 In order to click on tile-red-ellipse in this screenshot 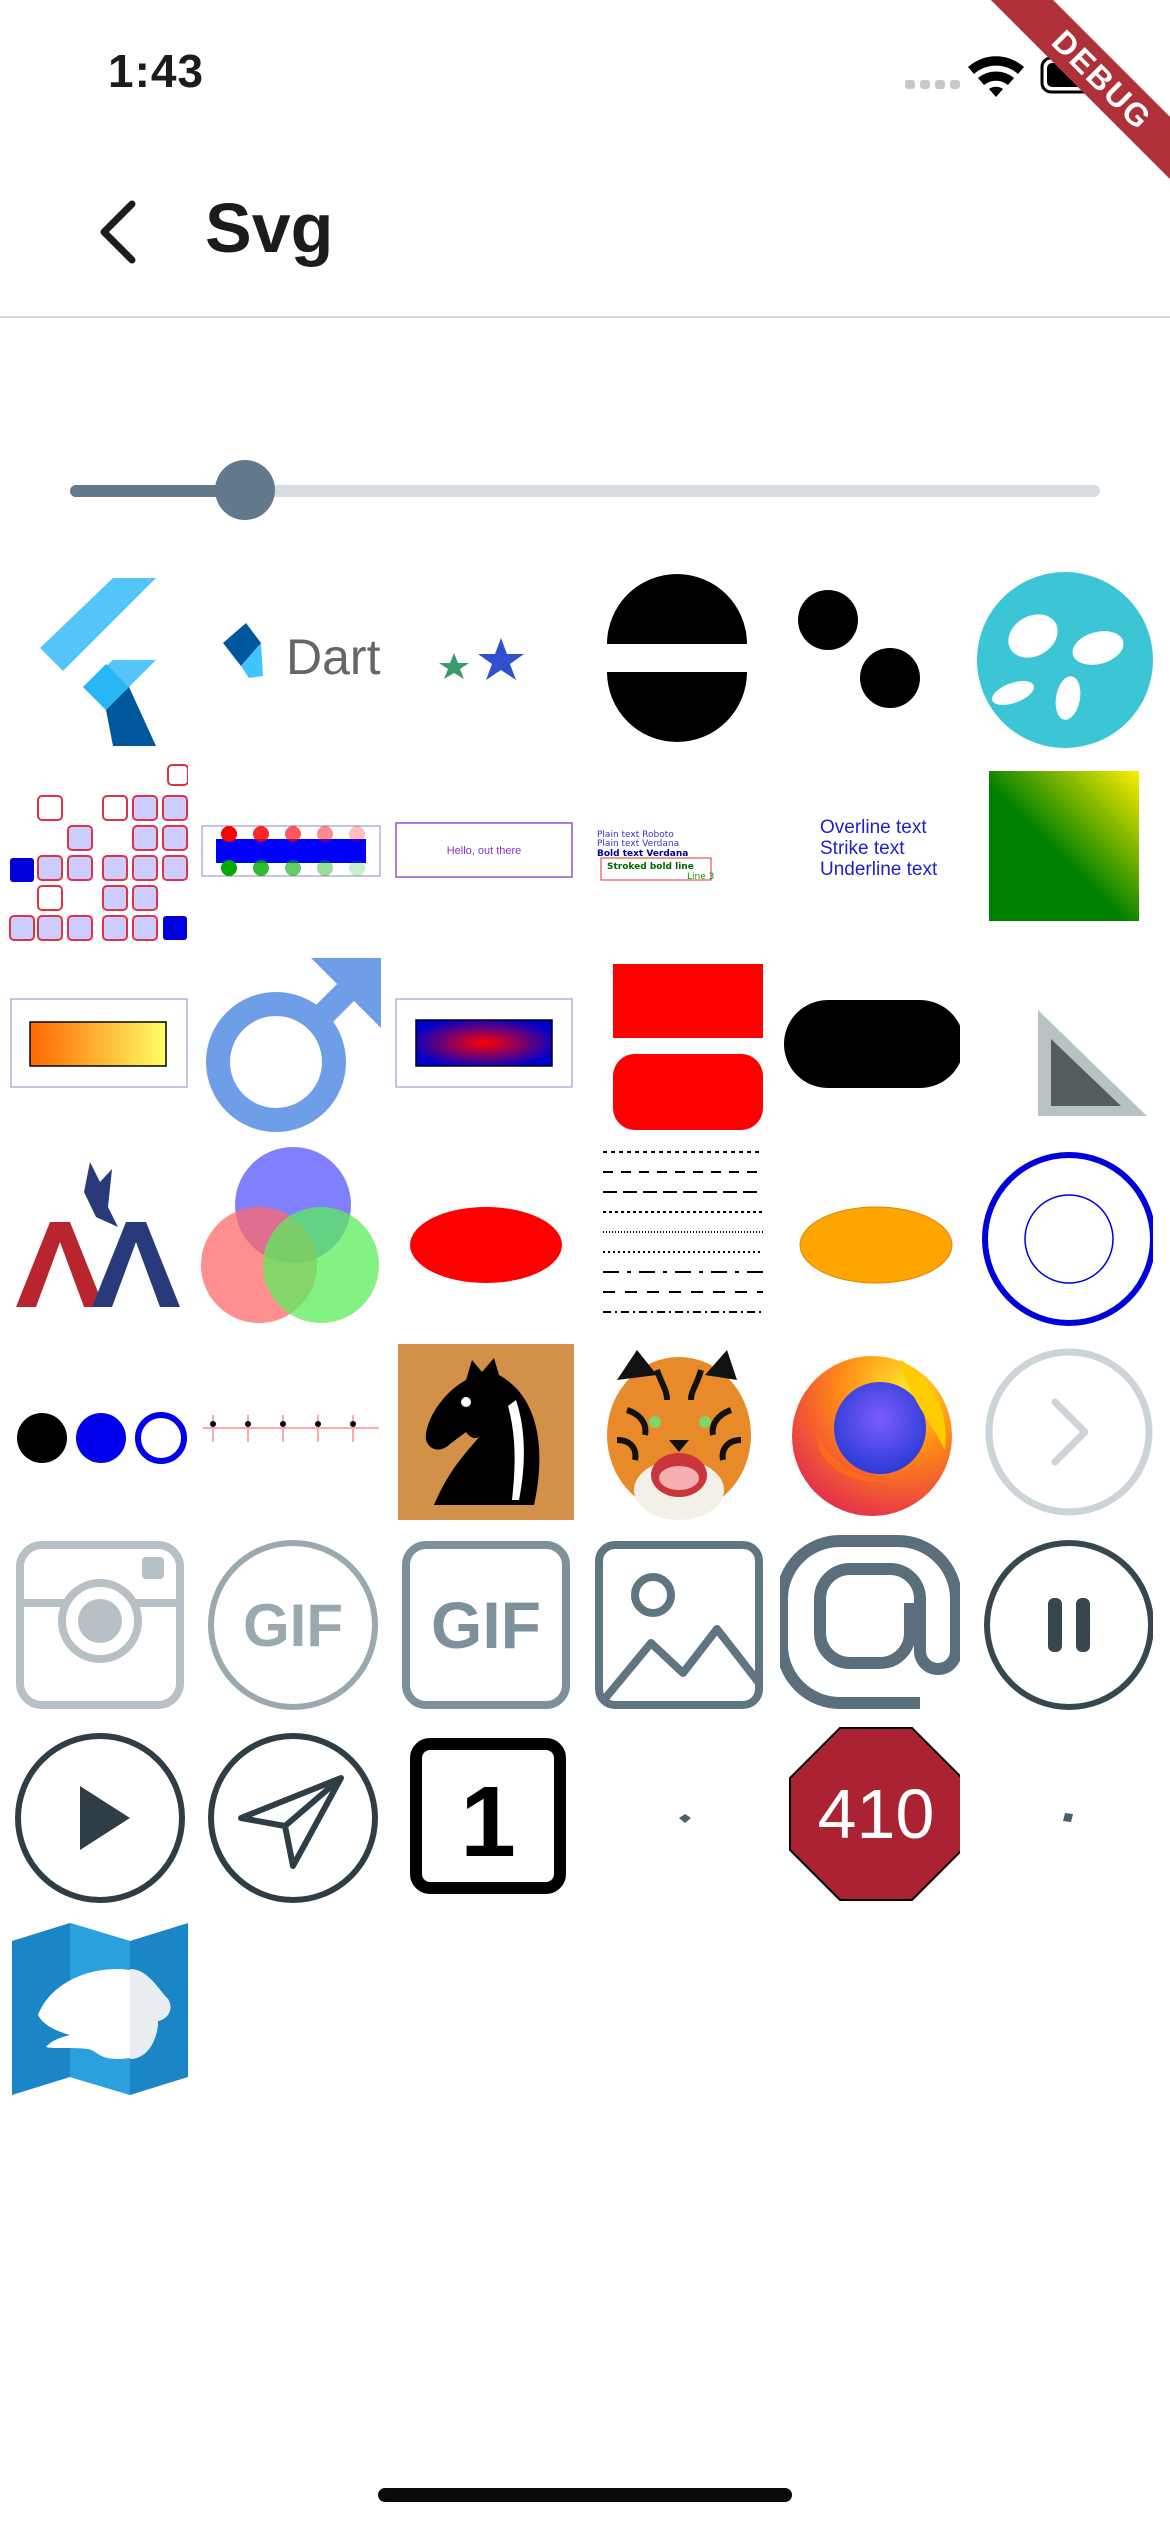, I will do `click(484, 1237)`.